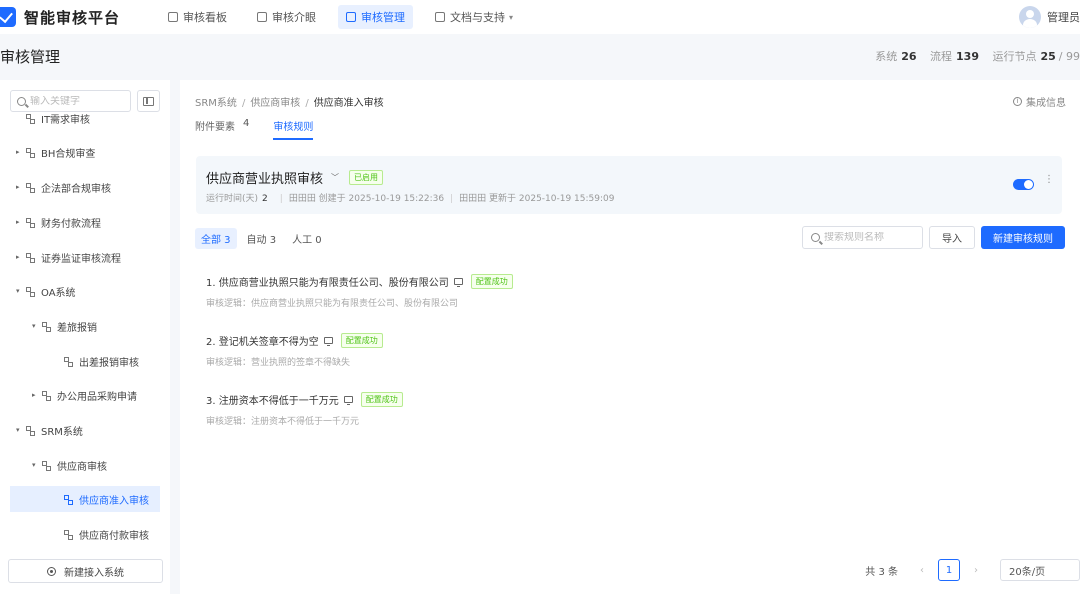 This screenshot has width=1080, height=594. I want to click on tree-item-label: 企法部合规审核, so click(76, 189).